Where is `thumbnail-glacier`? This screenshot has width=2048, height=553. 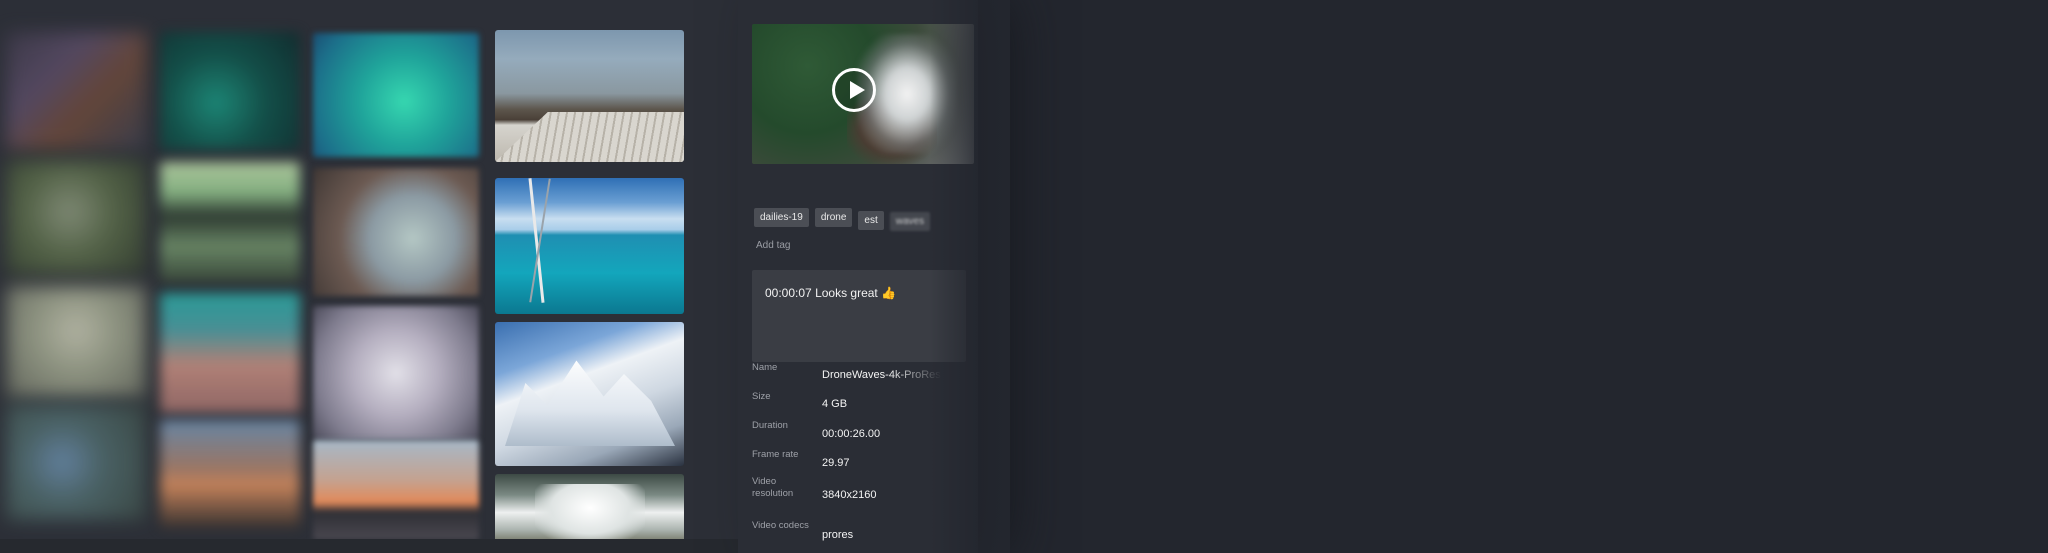 thumbnail-glacier is located at coordinates (589, 394).